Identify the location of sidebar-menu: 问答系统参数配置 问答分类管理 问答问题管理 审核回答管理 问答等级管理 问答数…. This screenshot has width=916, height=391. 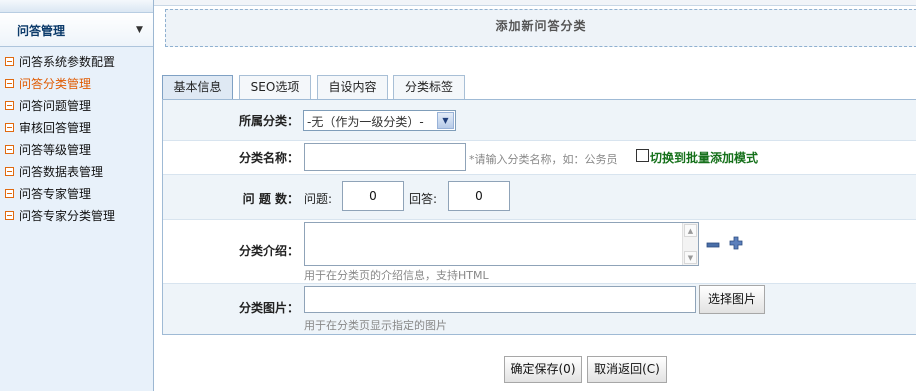
(77, 139).